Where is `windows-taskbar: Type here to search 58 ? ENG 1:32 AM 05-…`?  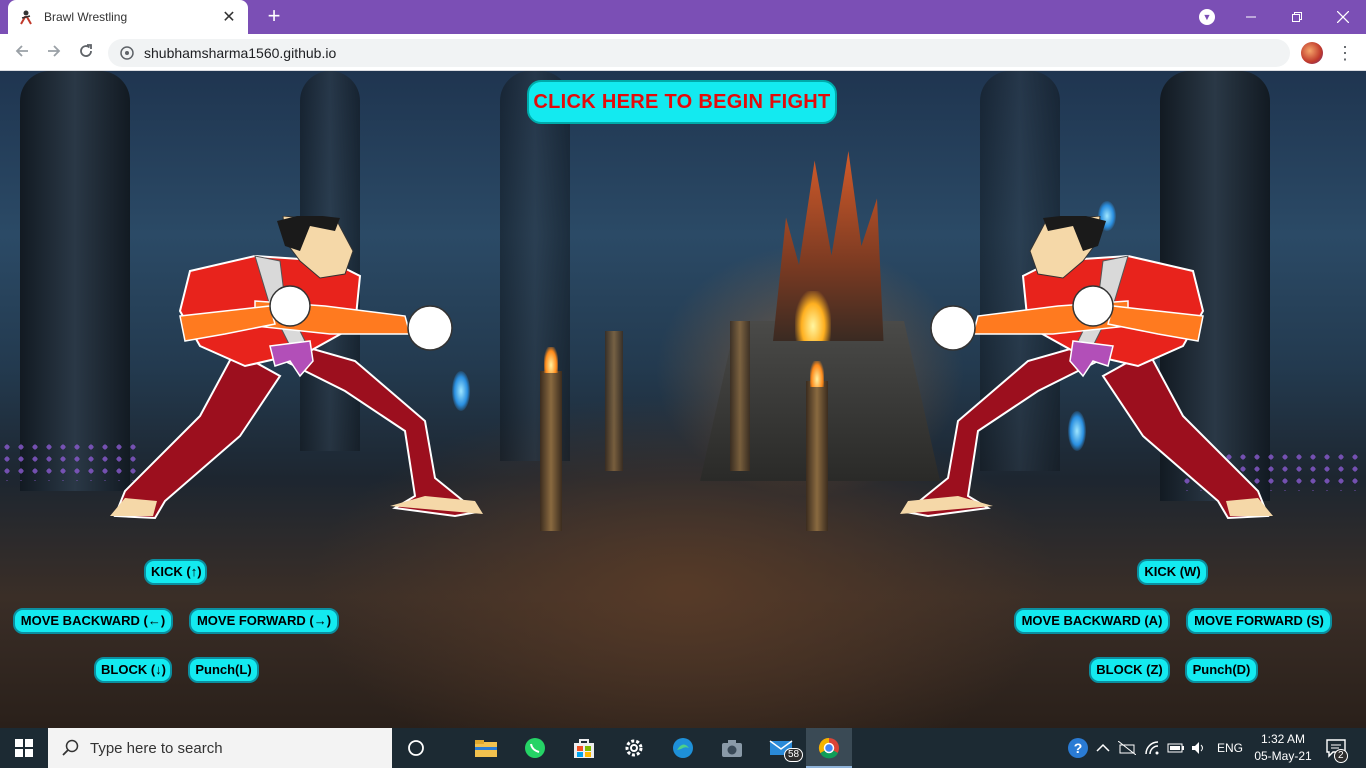 windows-taskbar: Type here to search 58 ? ENG 1:32 AM 05-… is located at coordinates (683, 748).